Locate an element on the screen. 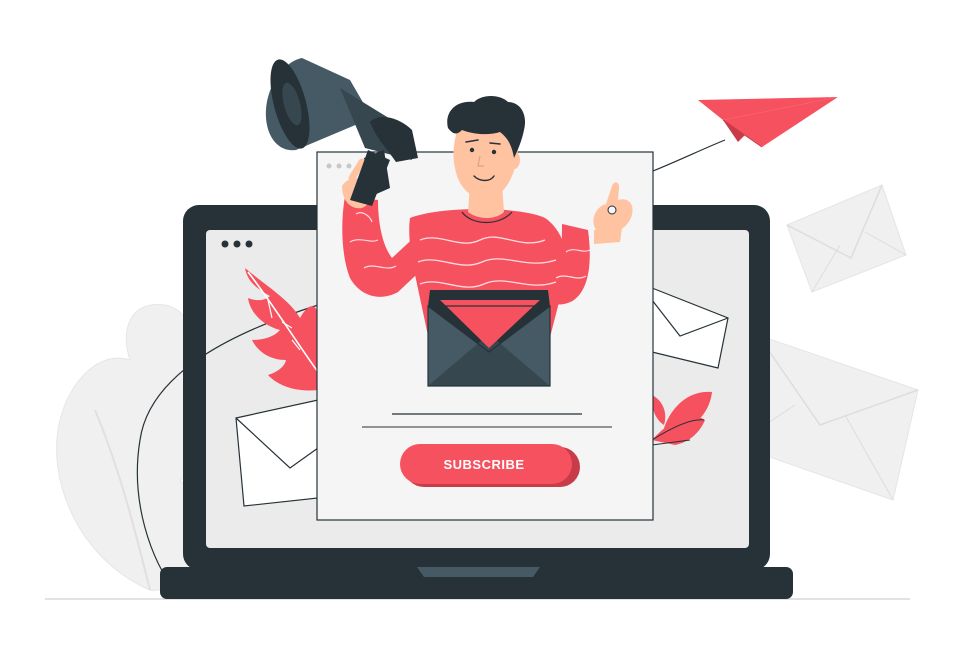  subscribe-button-label: SUBSCRIBE is located at coordinates (483, 464).